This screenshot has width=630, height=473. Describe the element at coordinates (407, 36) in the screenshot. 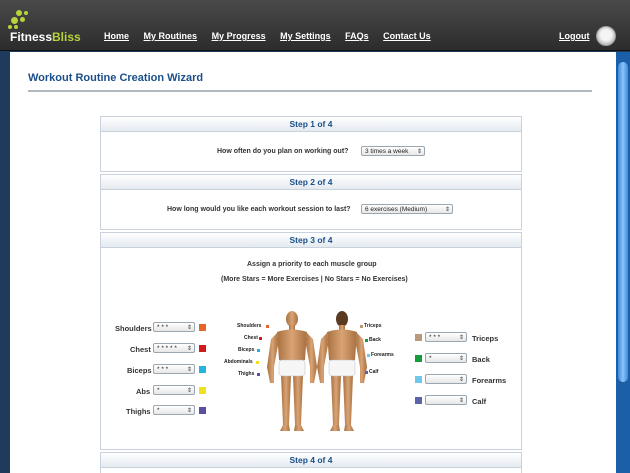

I see `nav-contact-us: Contact Us` at that location.